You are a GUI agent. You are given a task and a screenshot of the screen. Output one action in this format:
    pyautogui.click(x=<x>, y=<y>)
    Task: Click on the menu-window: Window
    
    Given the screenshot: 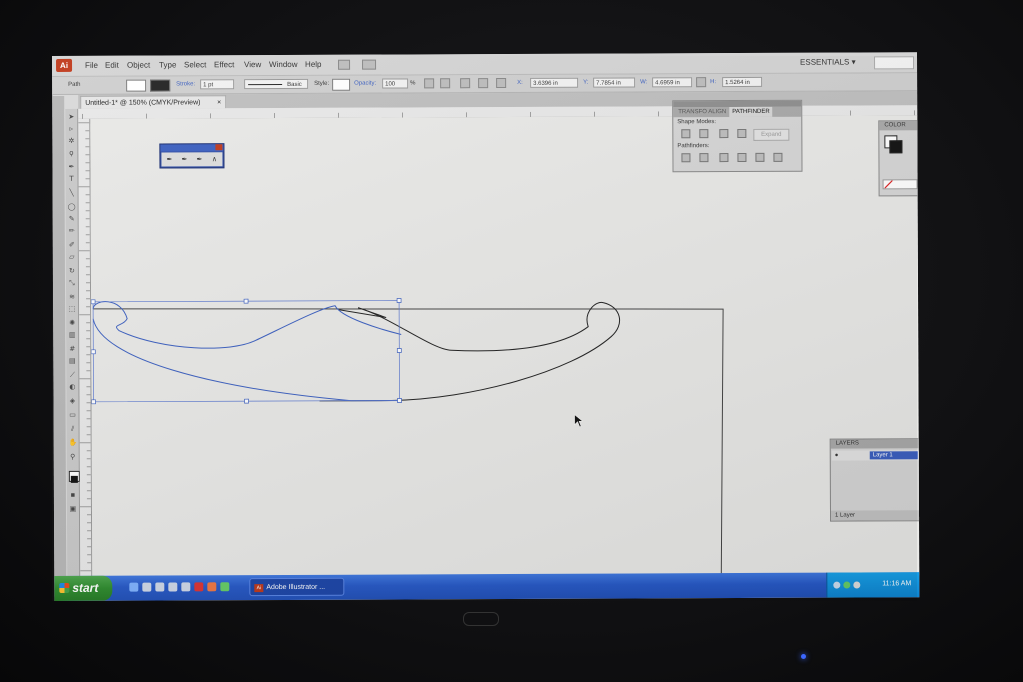 What is the action you would take?
    pyautogui.click(x=283, y=64)
    